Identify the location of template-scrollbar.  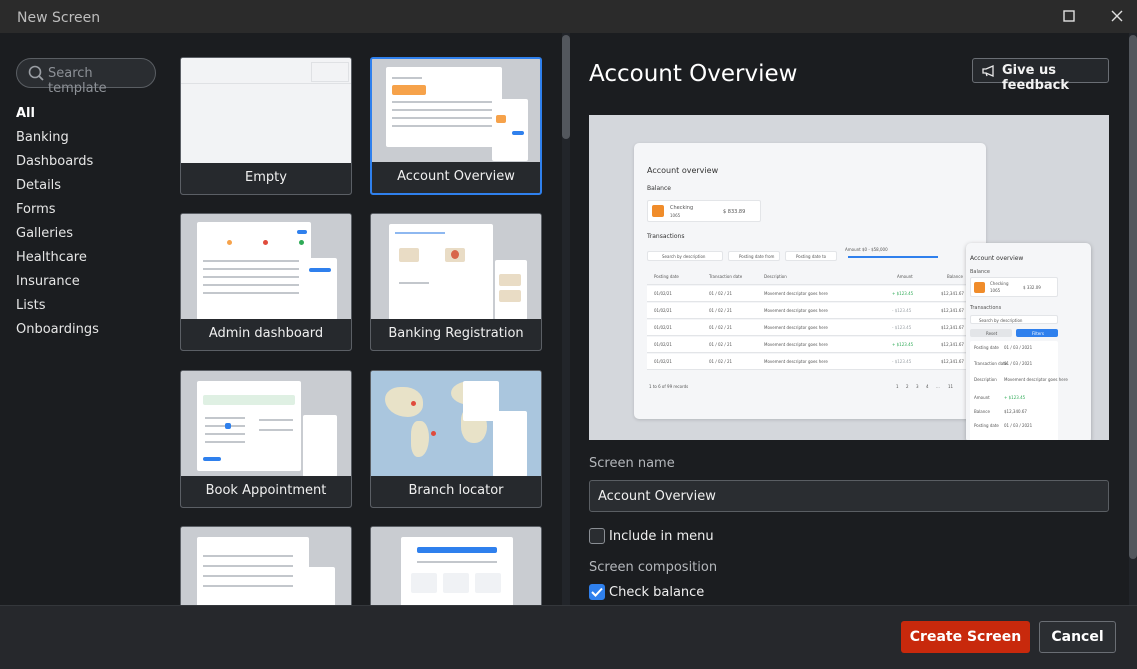
(566, 319).